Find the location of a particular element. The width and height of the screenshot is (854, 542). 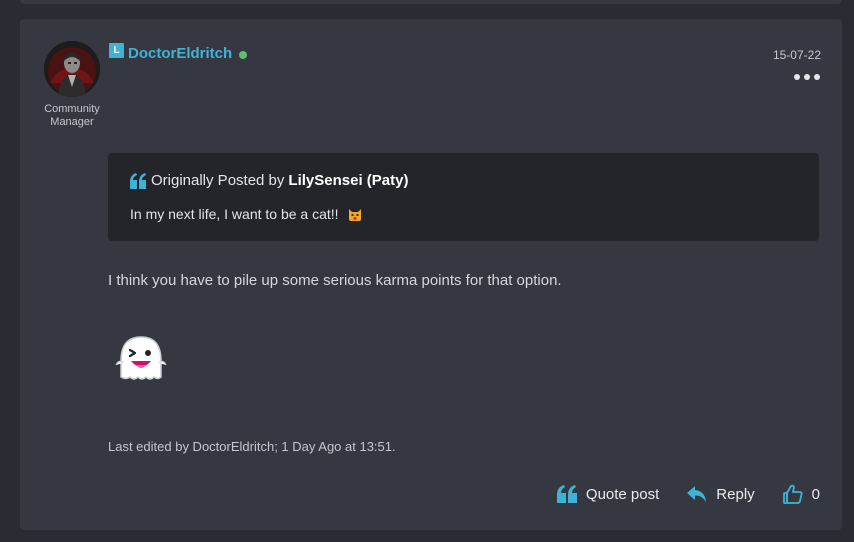

quote-post-label: Quote post is located at coordinates (622, 494).